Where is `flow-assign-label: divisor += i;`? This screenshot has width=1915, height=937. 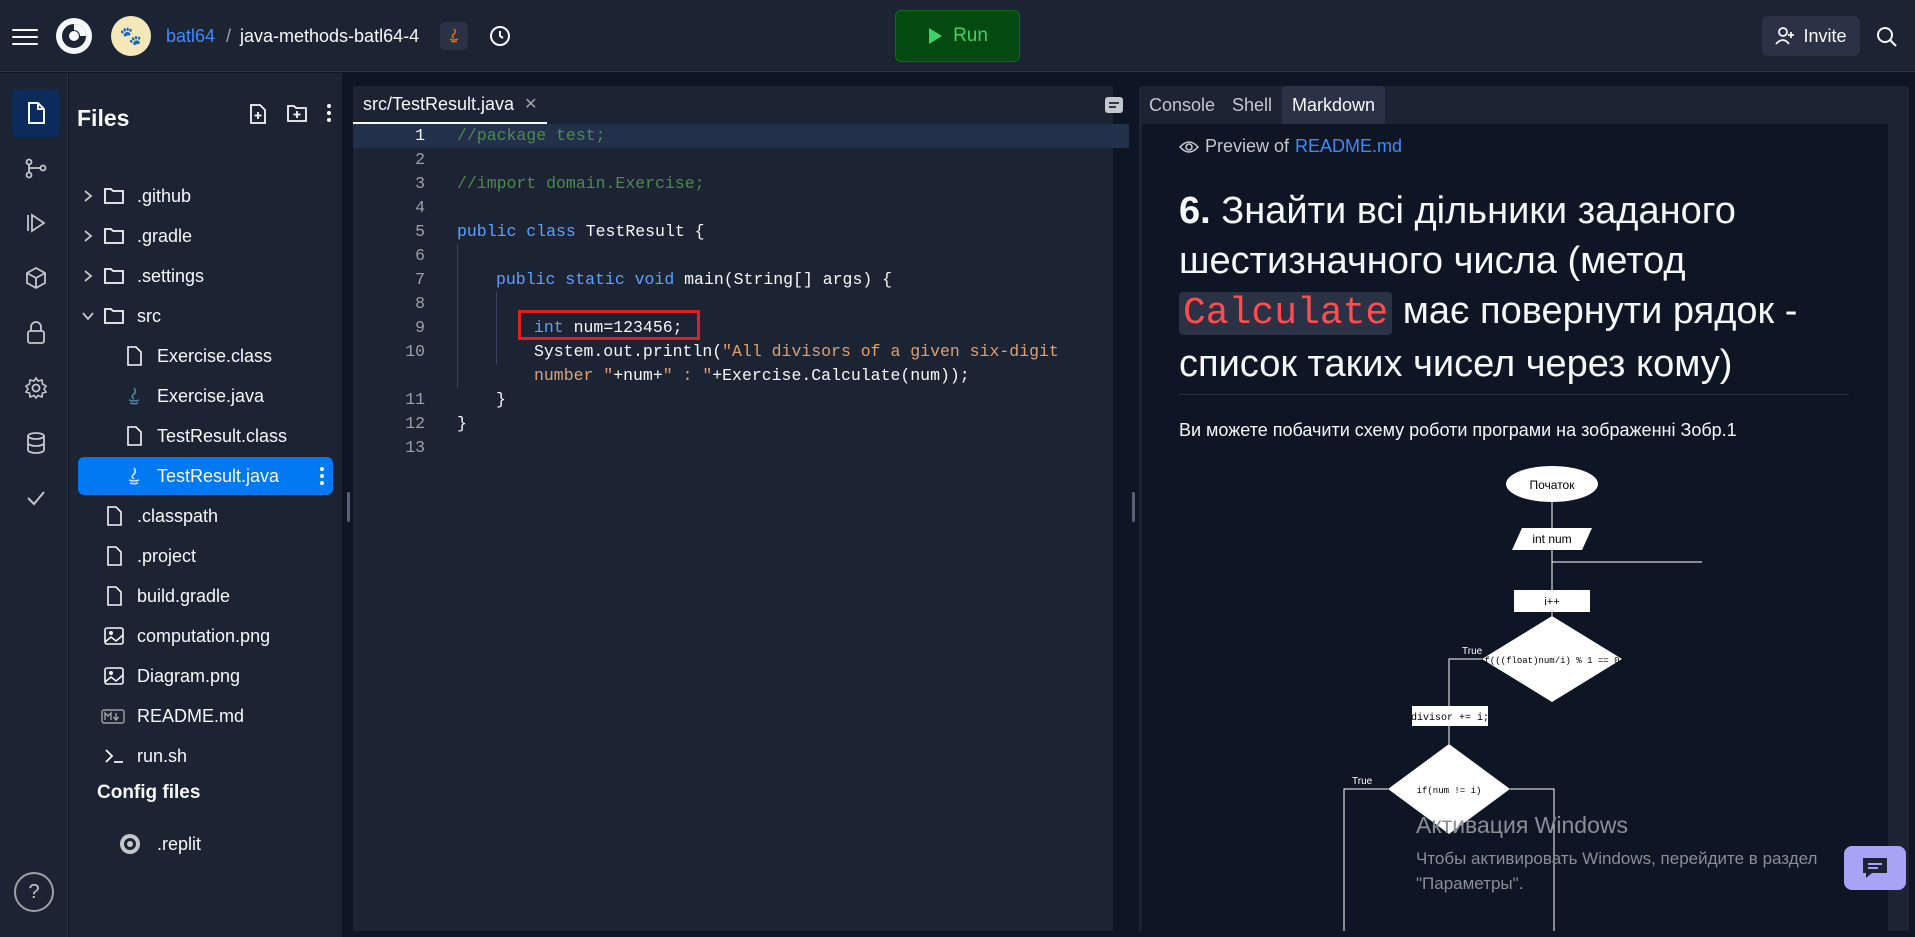
flow-assign-label: divisor += i; is located at coordinates (1450, 718).